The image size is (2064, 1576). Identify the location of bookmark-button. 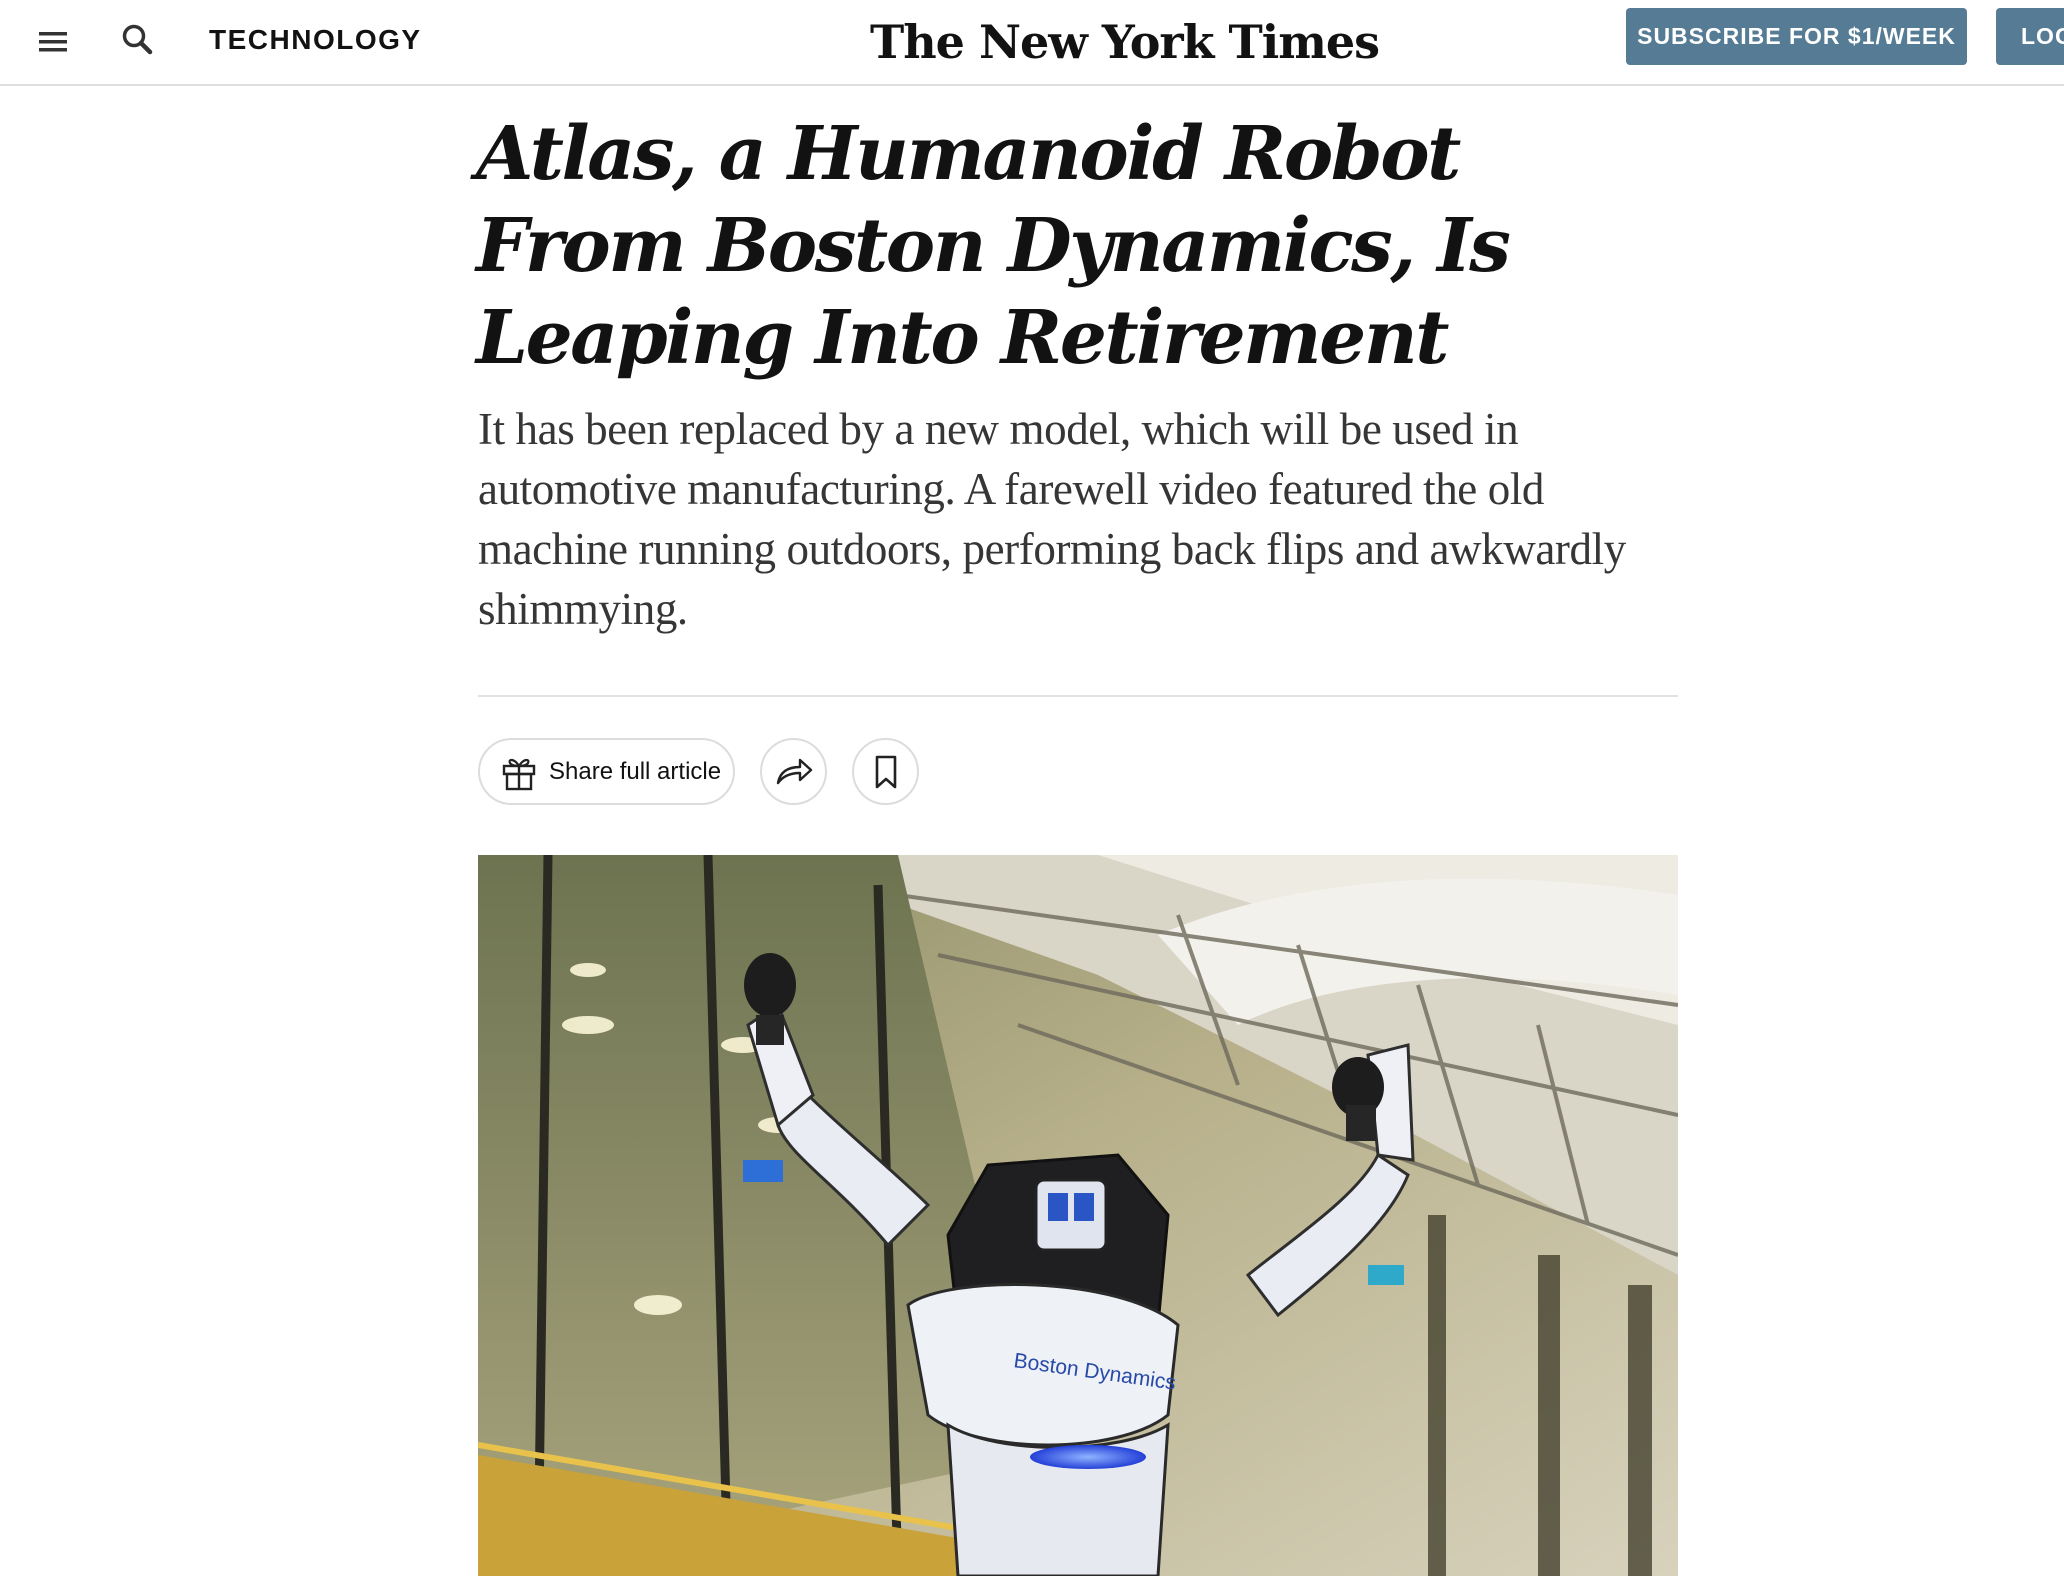
(885, 771).